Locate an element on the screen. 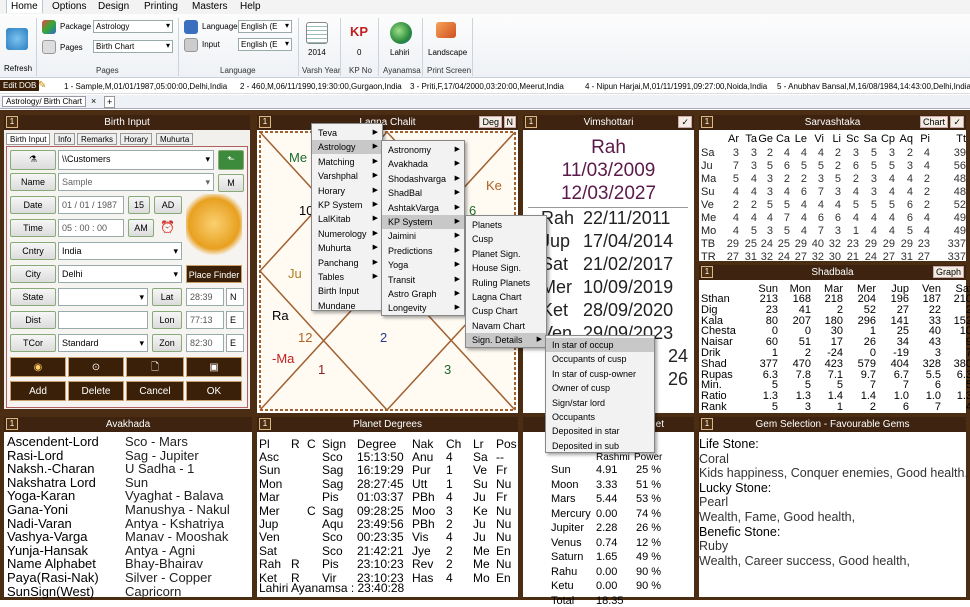  menu-item: Planets is located at coordinates (506, 225).